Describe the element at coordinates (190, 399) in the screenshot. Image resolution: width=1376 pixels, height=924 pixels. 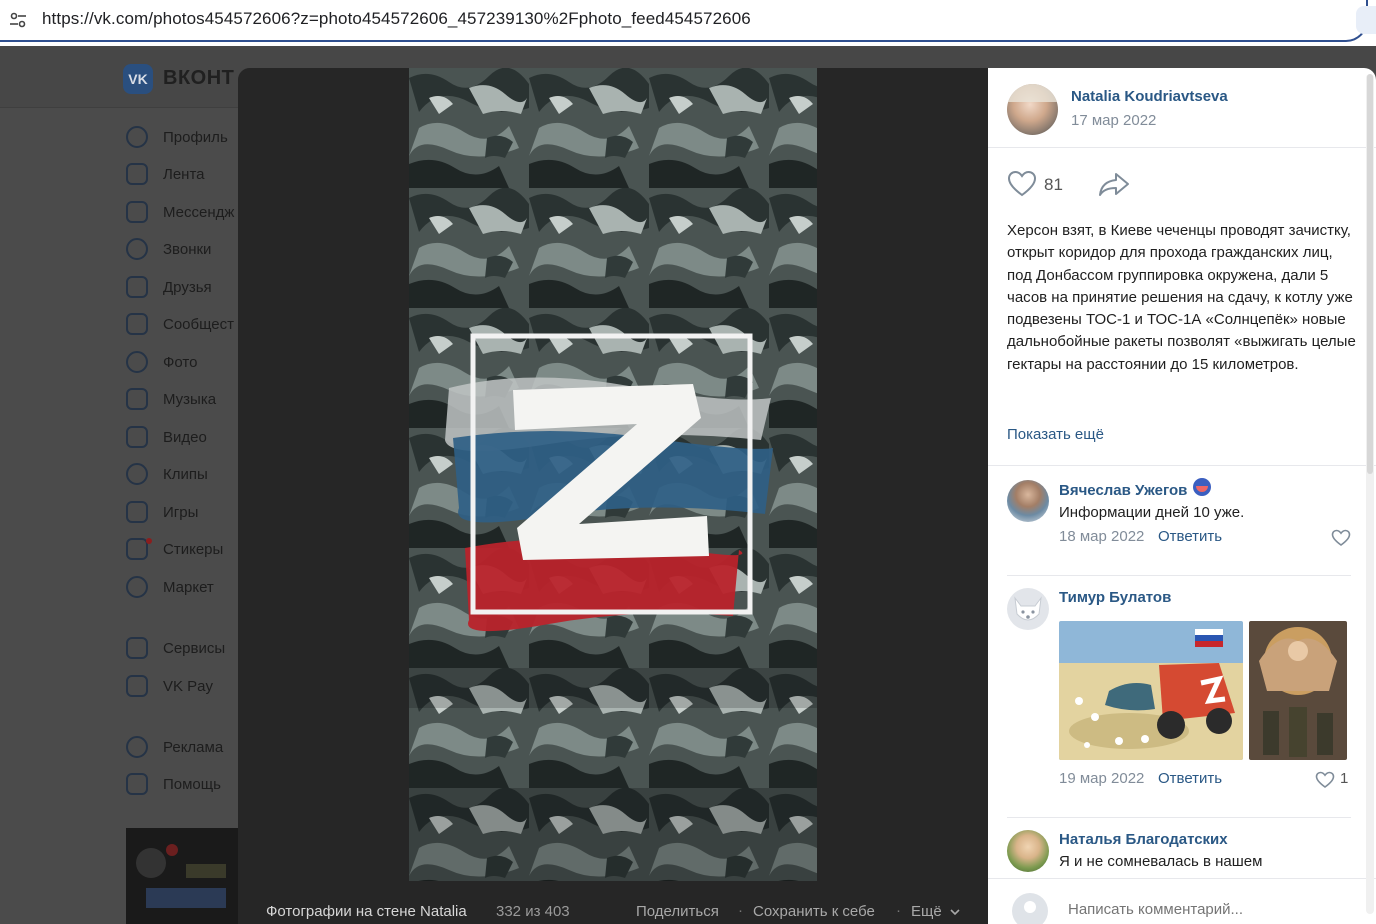
I see `nav-label: Музыка` at that location.